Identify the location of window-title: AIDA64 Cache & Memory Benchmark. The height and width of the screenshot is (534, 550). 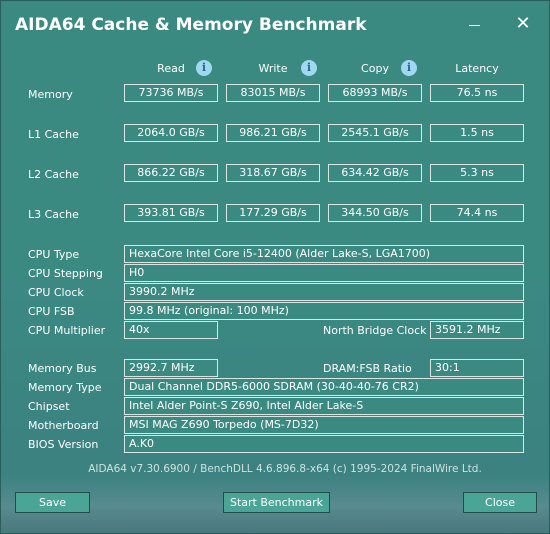
(191, 25).